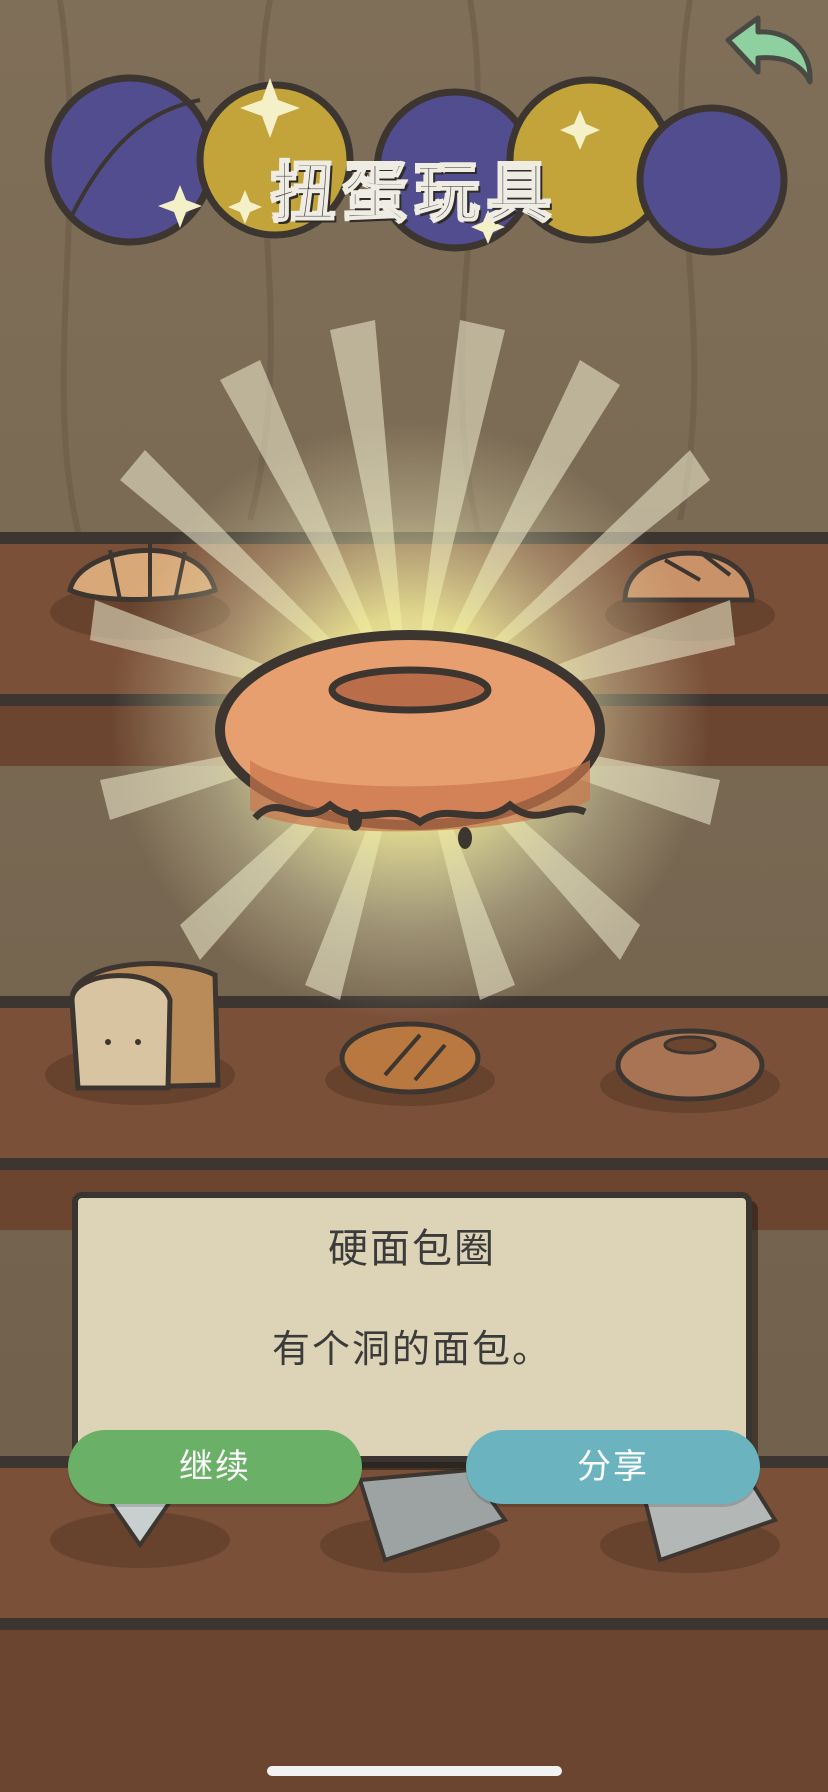  Describe the element at coordinates (769, 50) in the screenshot. I see `back-arrow-icon` at that location.